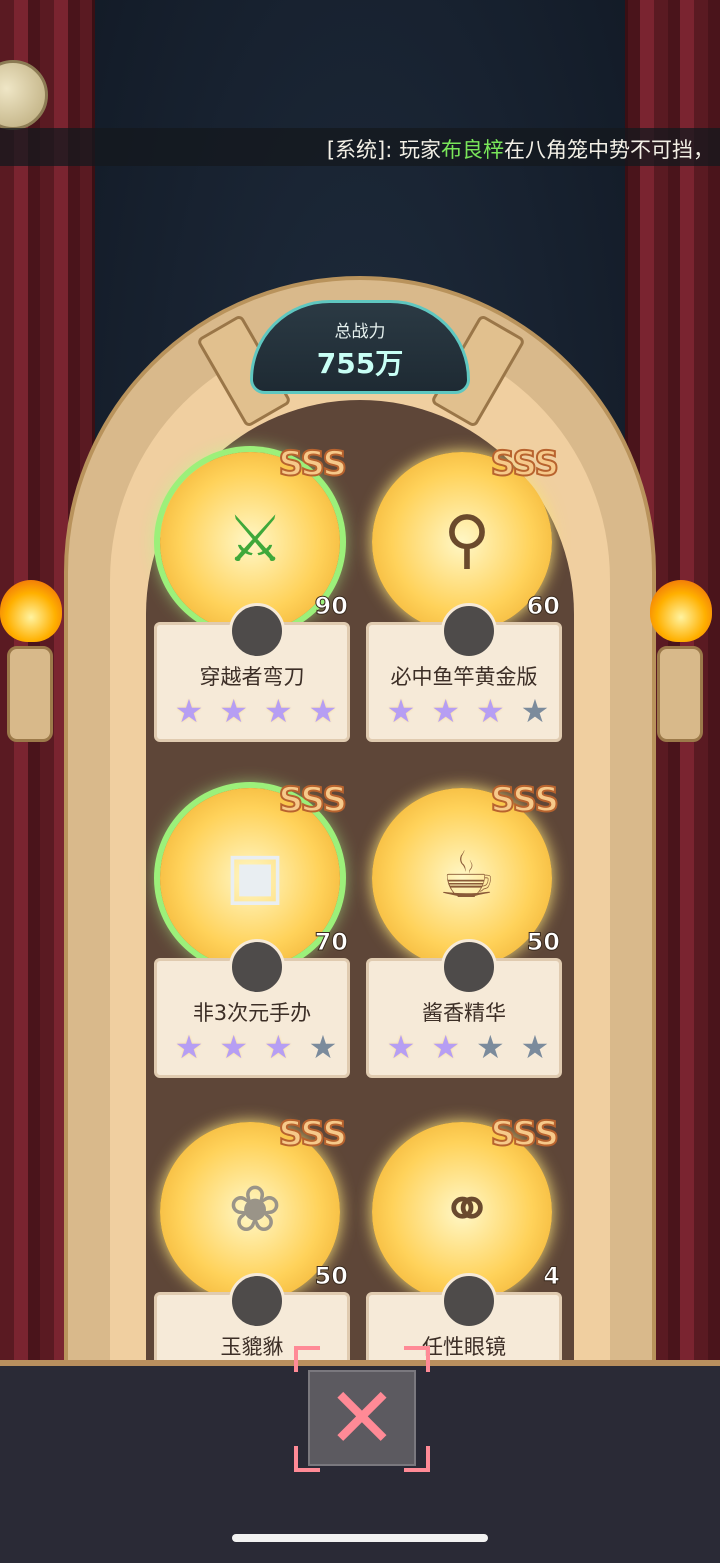 This screenshot has height=1563, width=720. Describe the element at coordinates (331, 942) in the screenshot. I see `item-count: 70` at that location.